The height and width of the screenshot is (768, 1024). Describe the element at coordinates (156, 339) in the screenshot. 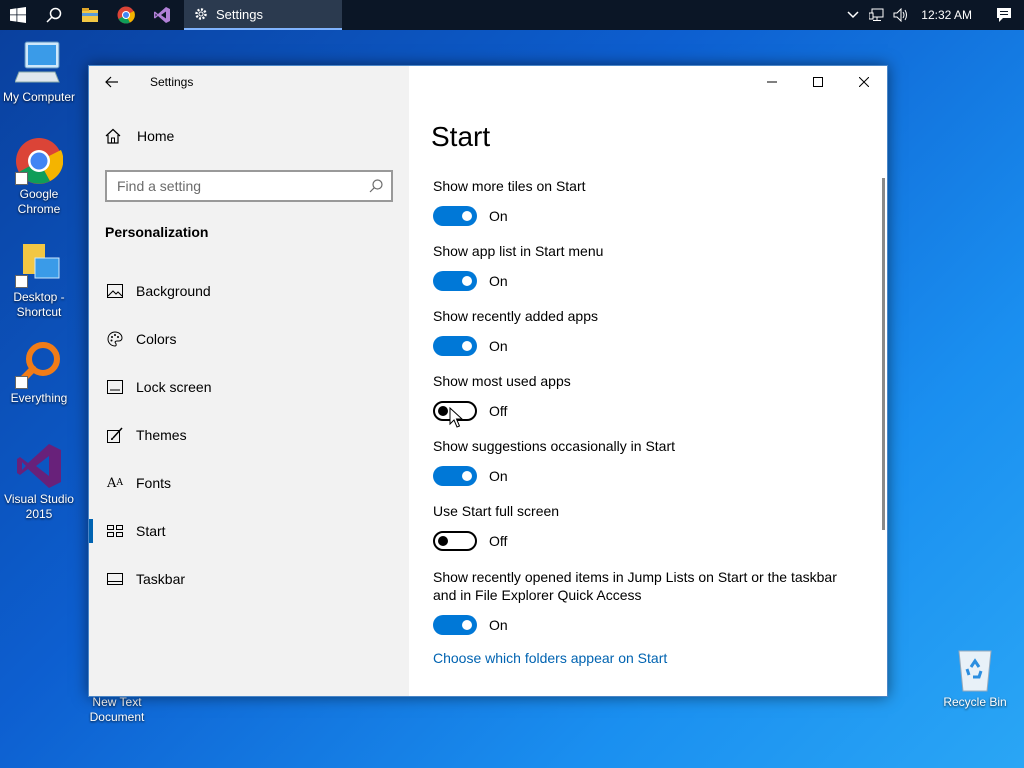

I see `nav-item-label: Colors` at that location.